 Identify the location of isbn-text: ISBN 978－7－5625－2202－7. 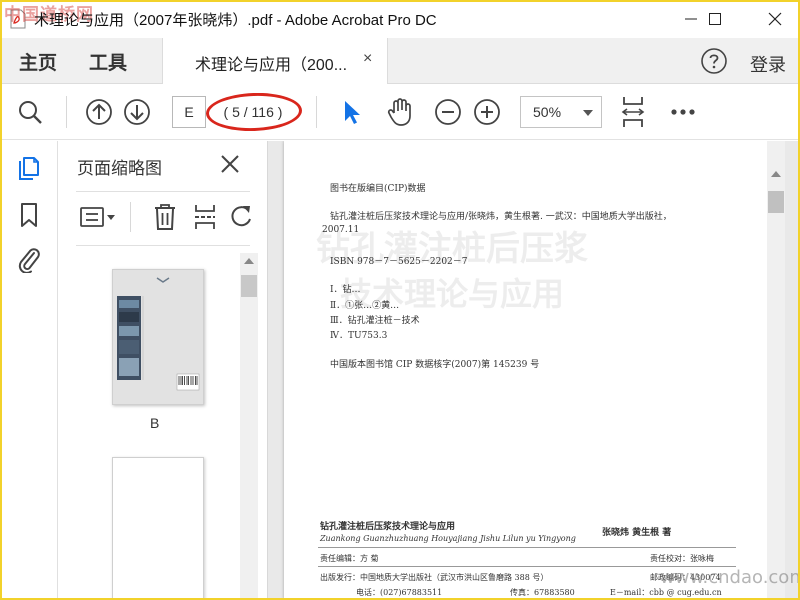
(399, 262).